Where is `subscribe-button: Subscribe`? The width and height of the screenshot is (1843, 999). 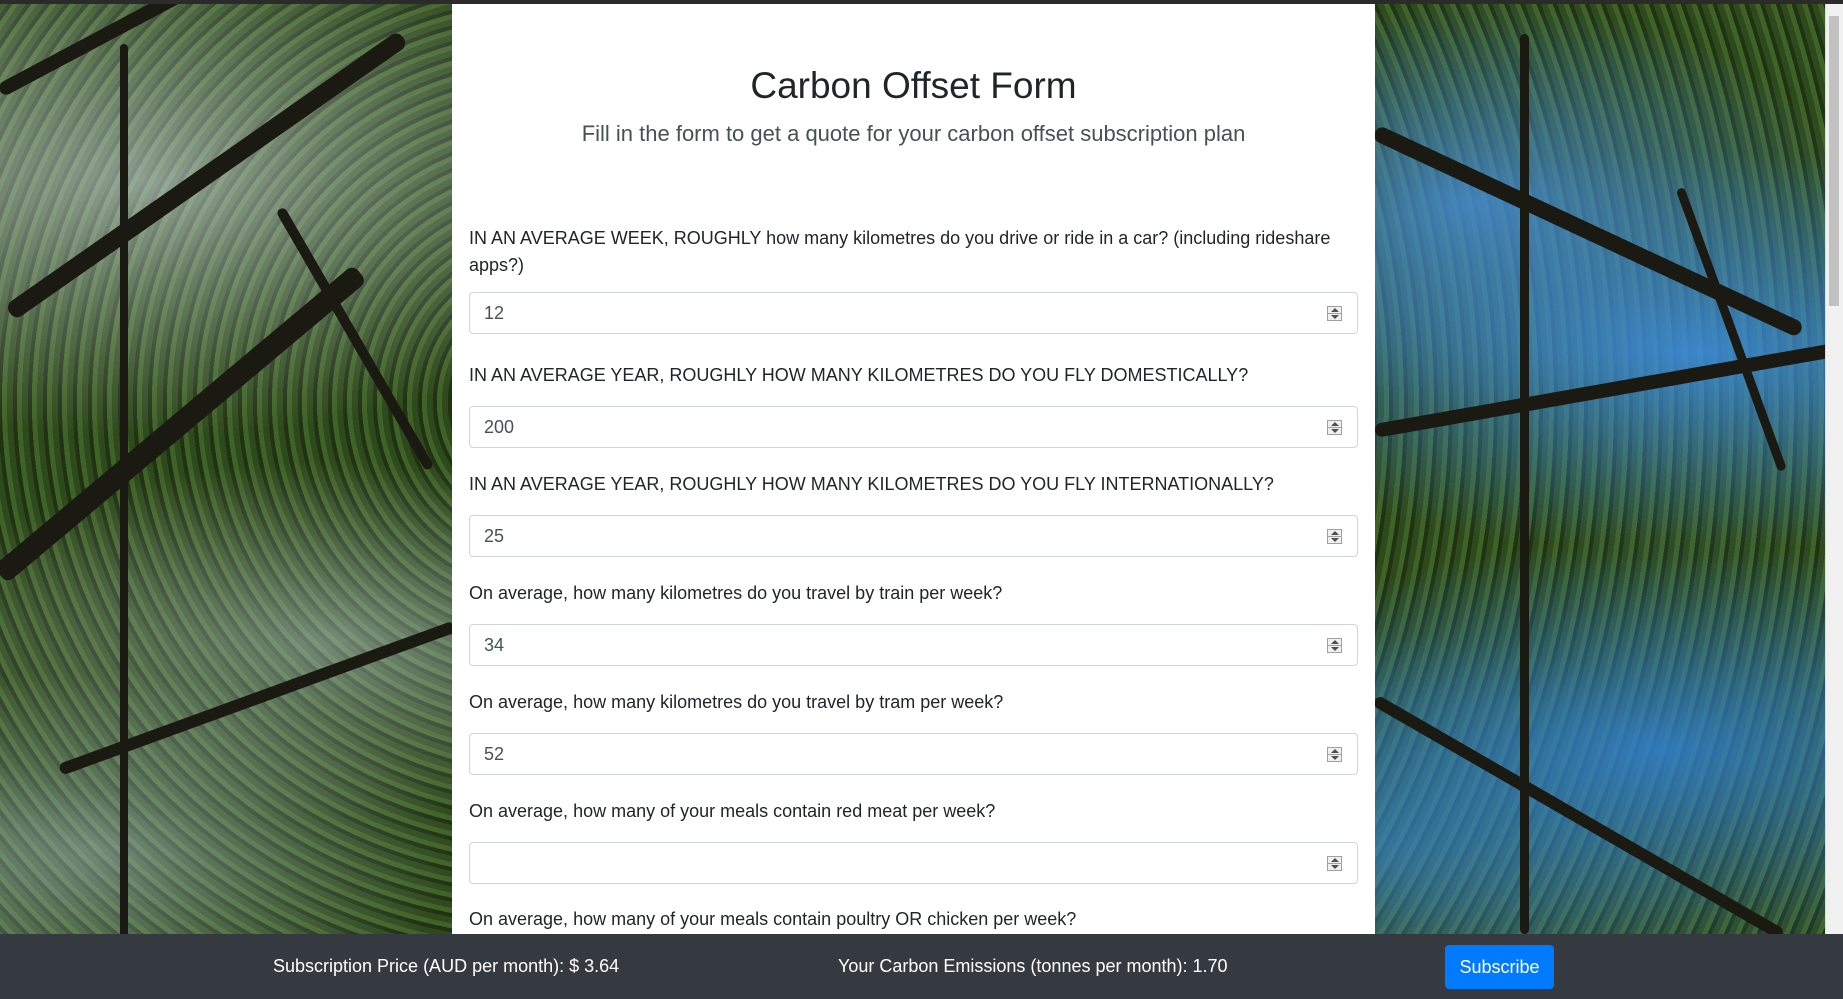 subscribe-button: Subscribe is located at coordinates (1499, 967).